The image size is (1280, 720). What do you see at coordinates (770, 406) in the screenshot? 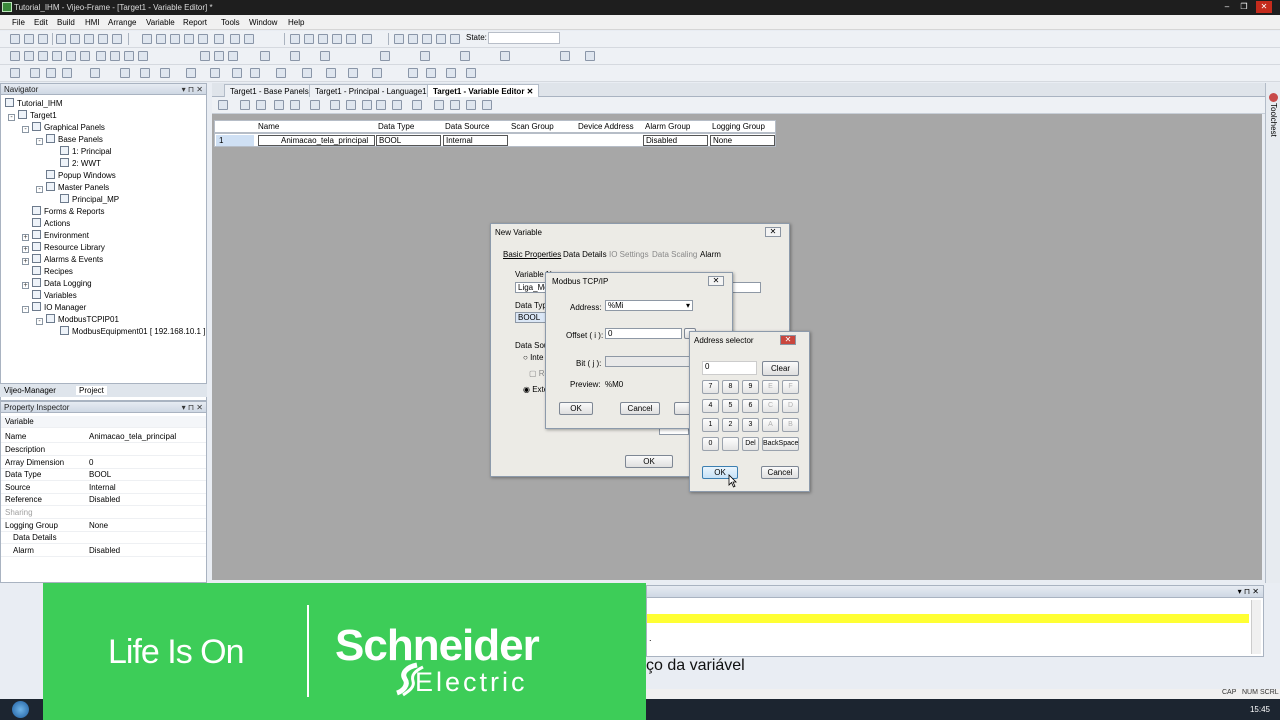
I see `key-c: C` at bounding box center [770, 406].